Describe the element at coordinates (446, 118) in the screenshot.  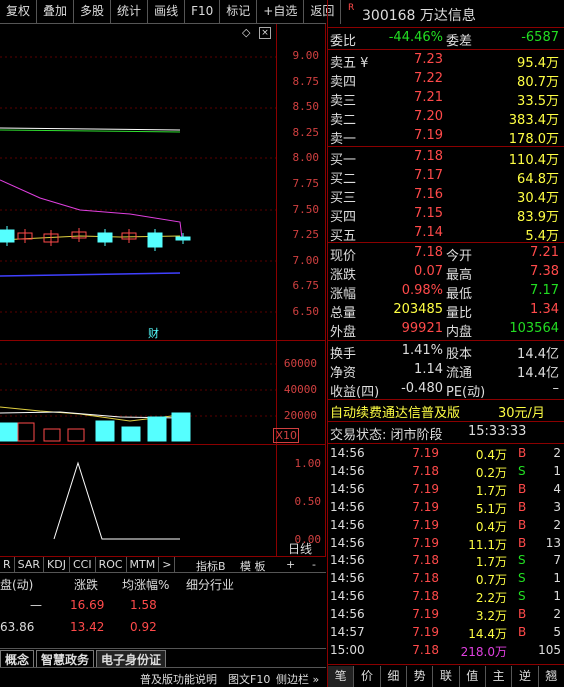
I see `ask-row: 卖二 7.20 383.4万` at that location.